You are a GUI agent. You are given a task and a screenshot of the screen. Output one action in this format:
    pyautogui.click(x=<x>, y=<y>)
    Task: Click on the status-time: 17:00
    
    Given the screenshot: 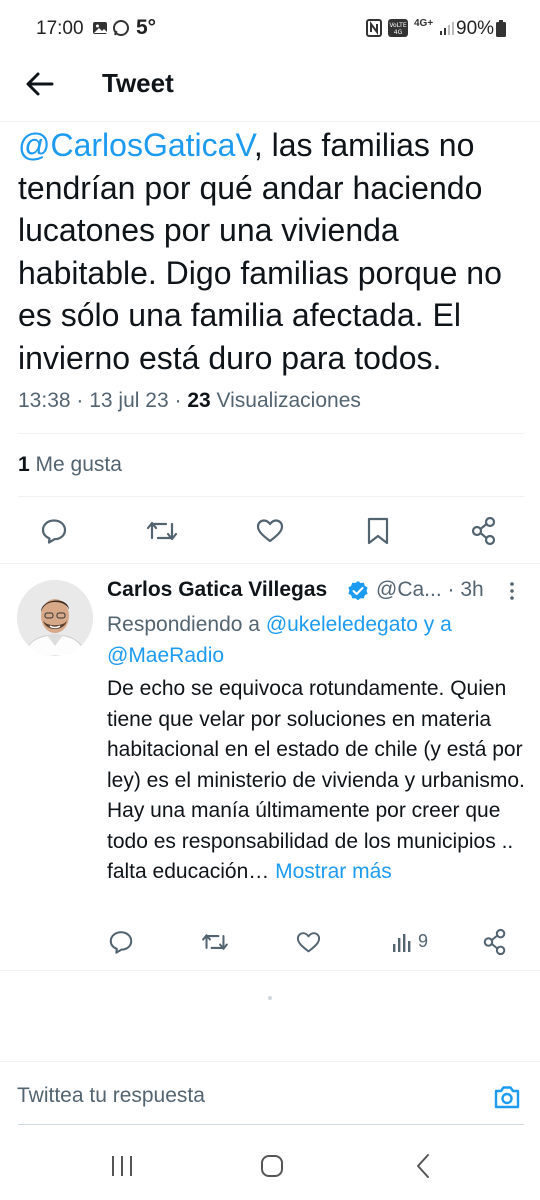 What is the action you would take?
    pyautogui.click(x=60, y=28)
    